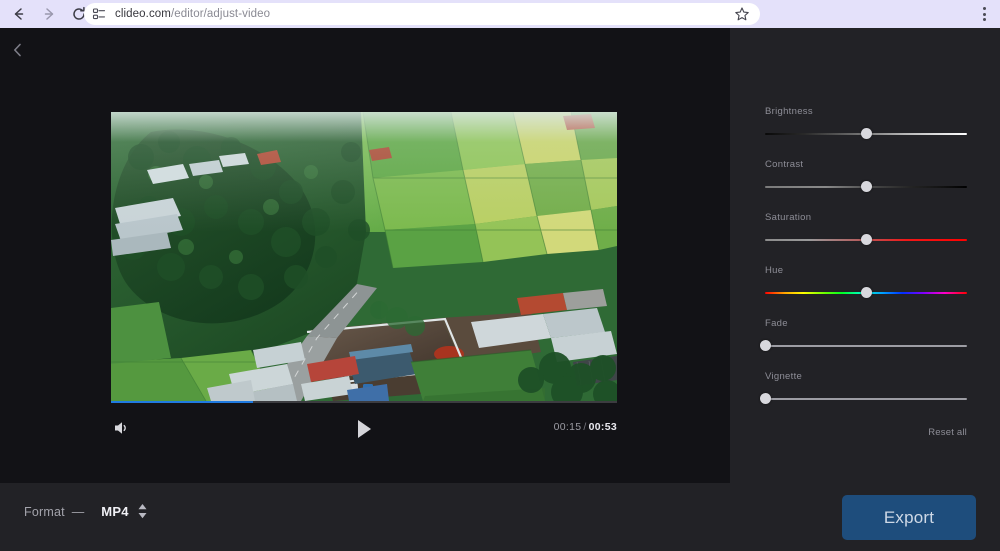  What do you see at coordinates (99, 14) in the screenshot?
I see `site-settings-icon` at bounding box center [99, 14].